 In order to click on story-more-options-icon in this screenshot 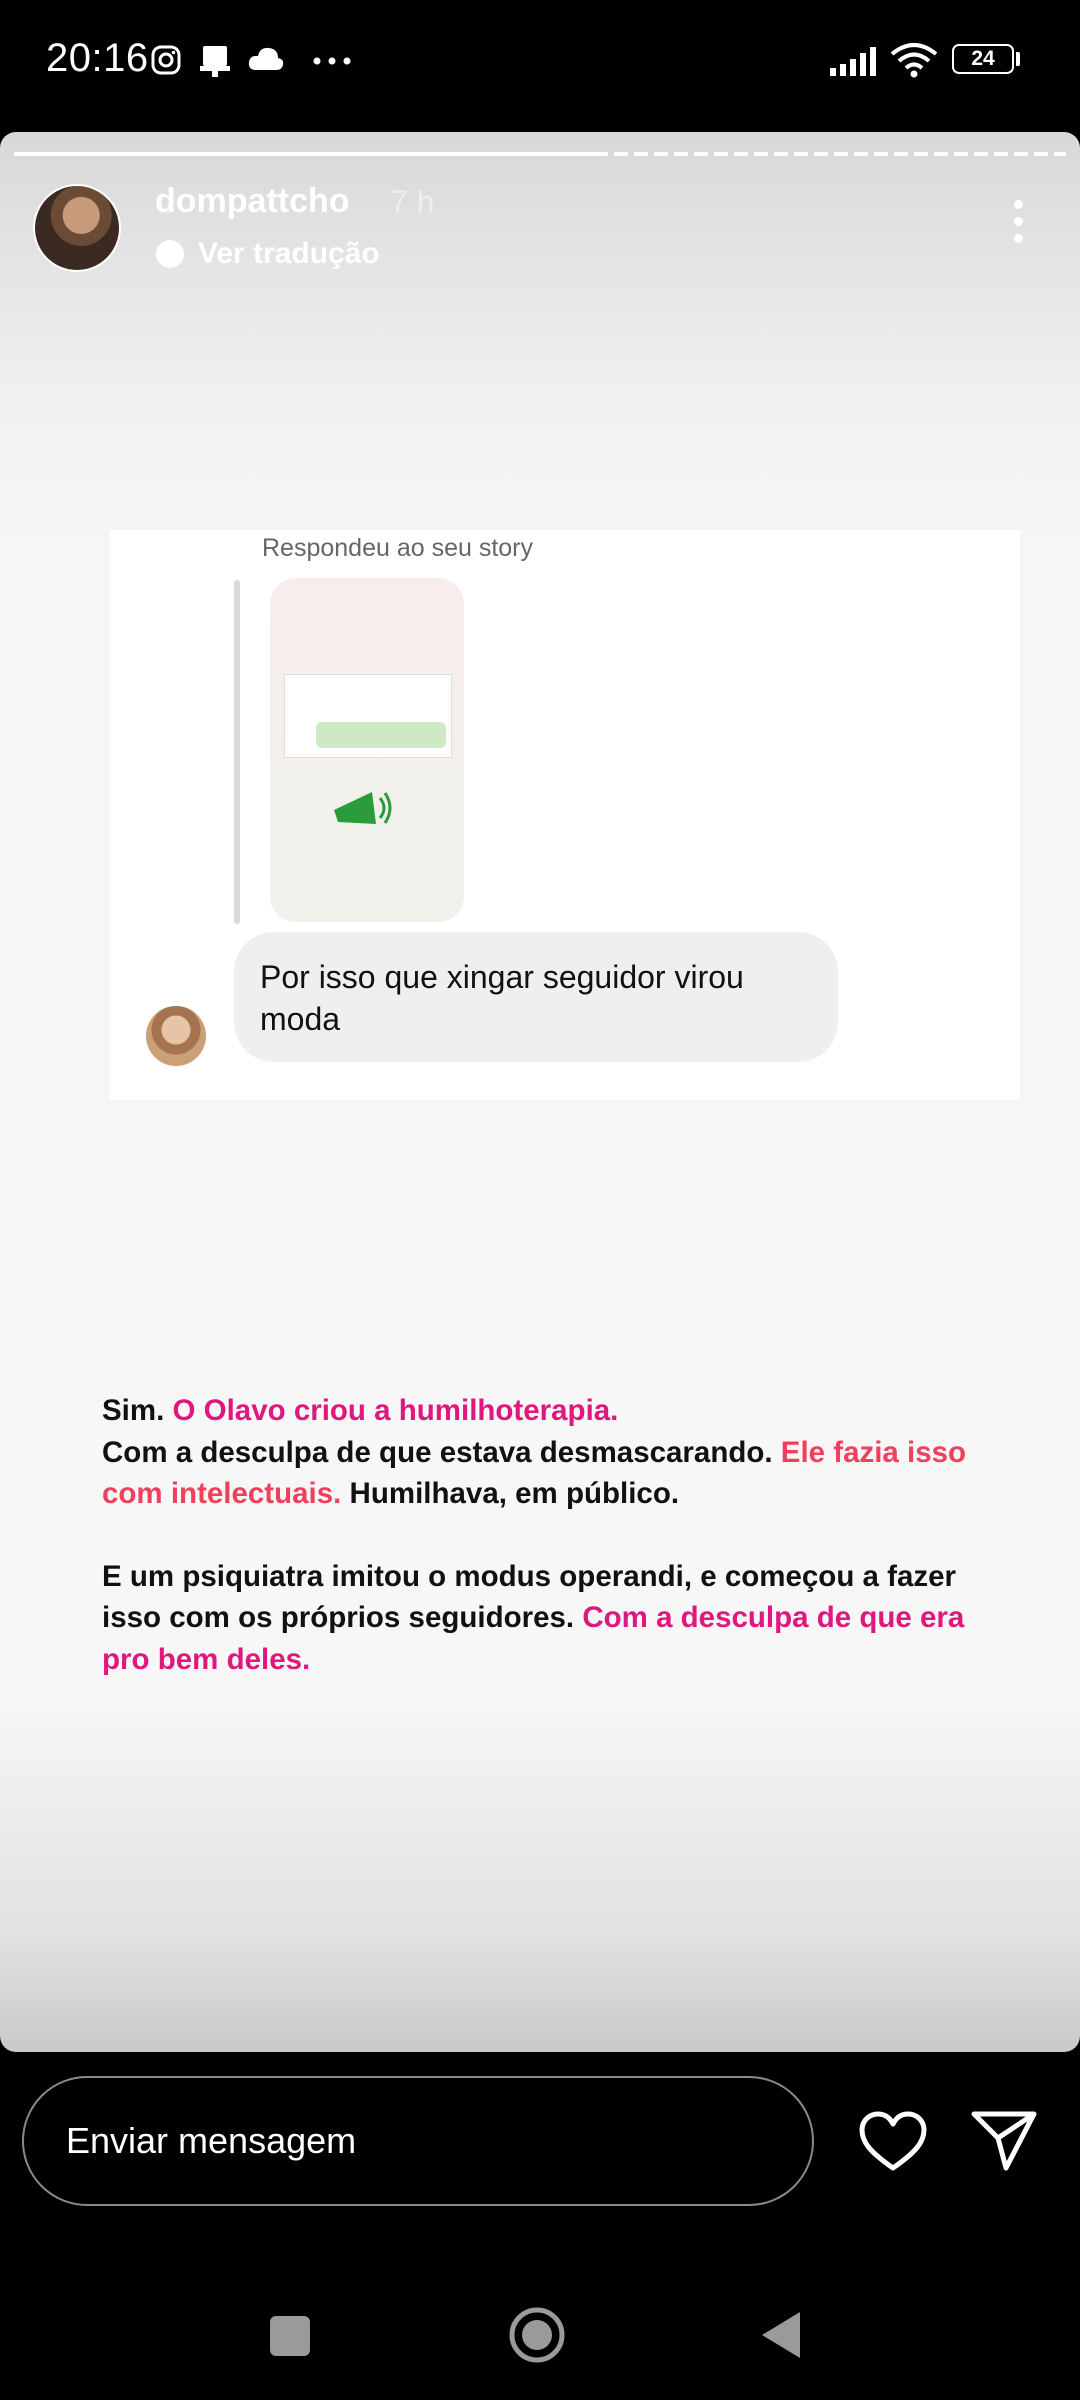, I will do `click(1018, 222)`.